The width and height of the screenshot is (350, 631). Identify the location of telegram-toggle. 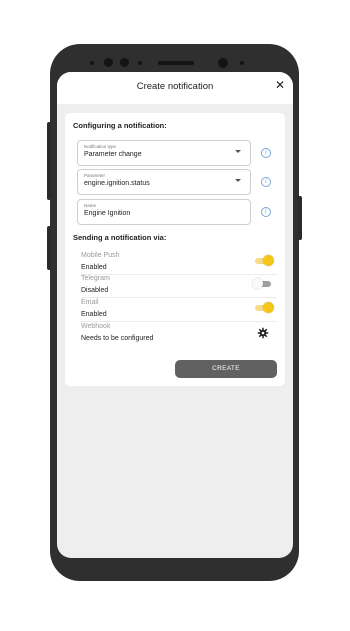
(261, 283).